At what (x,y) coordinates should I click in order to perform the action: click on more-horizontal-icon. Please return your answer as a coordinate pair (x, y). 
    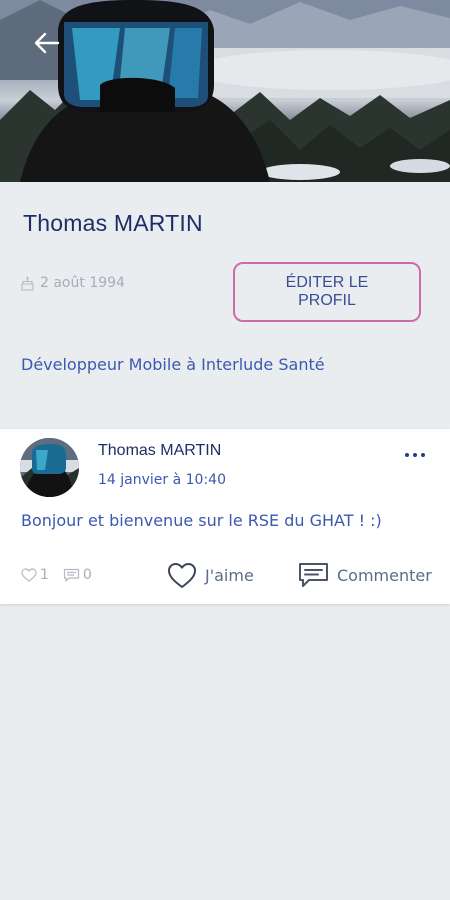
    Looking at the image, I should click on (407, 455).